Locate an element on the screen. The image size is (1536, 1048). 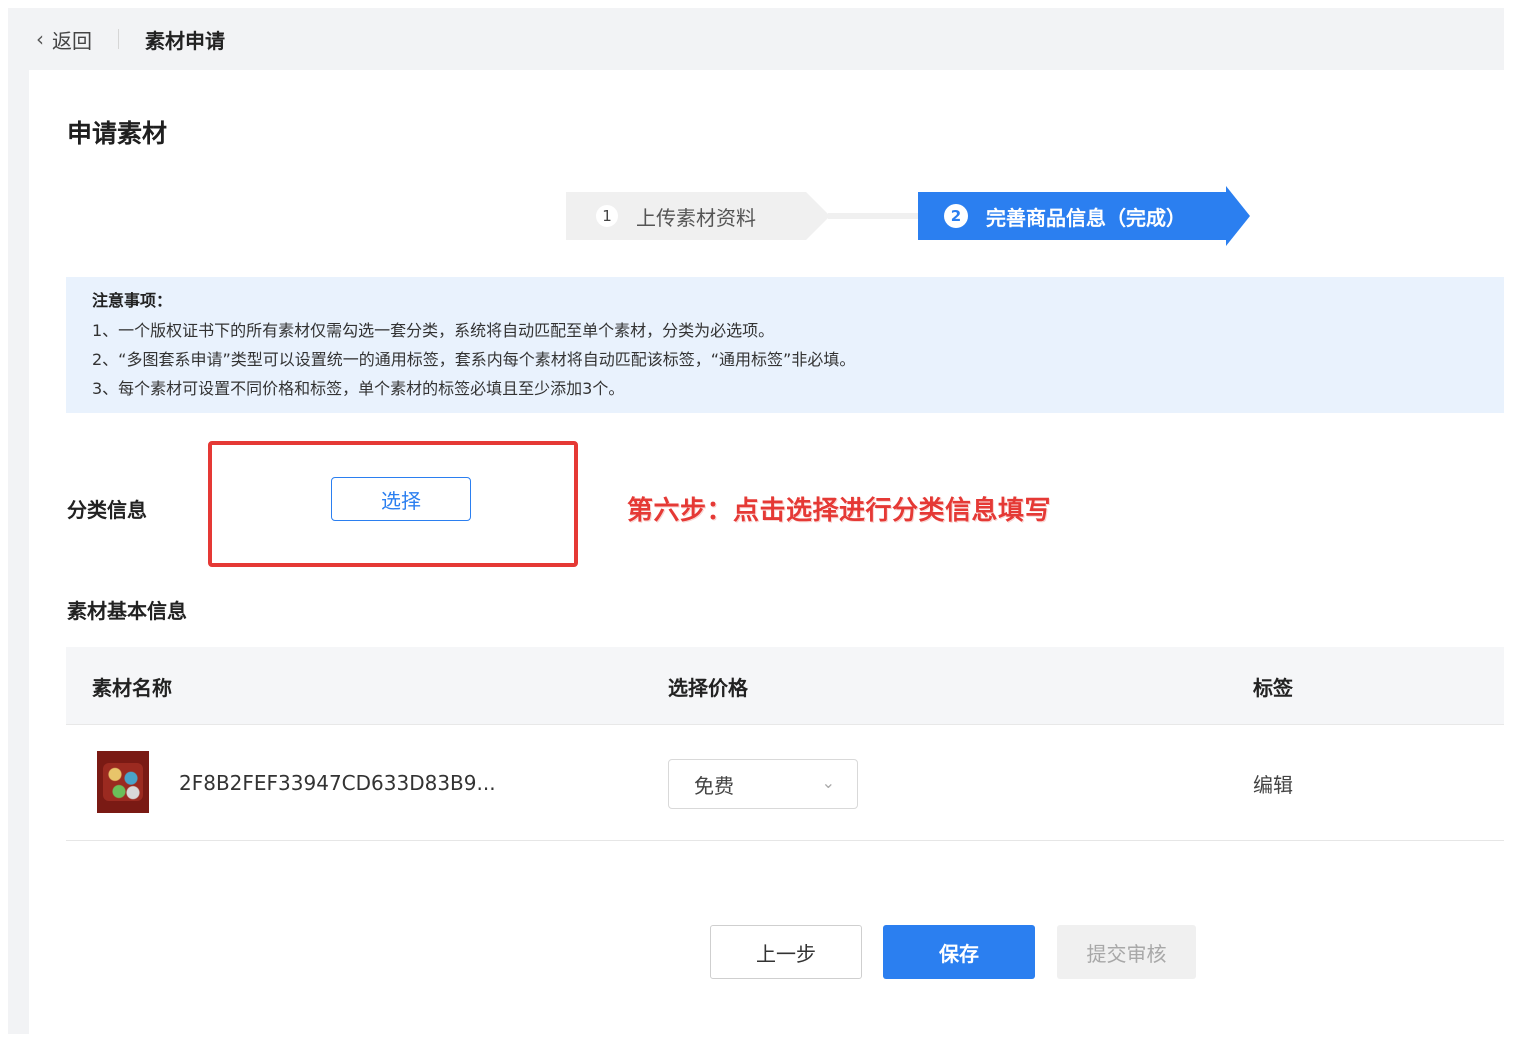
step-number: 2 is located at coordinates (956, 216).